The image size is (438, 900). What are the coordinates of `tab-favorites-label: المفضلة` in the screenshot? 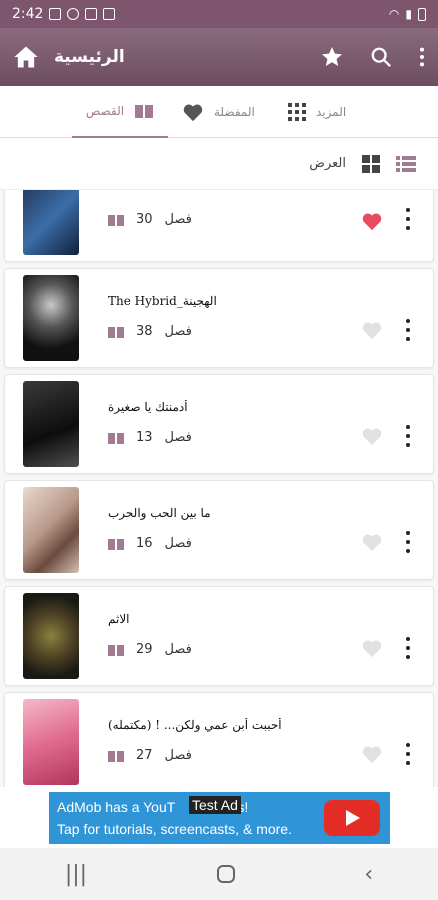 It's located at (234, 112).